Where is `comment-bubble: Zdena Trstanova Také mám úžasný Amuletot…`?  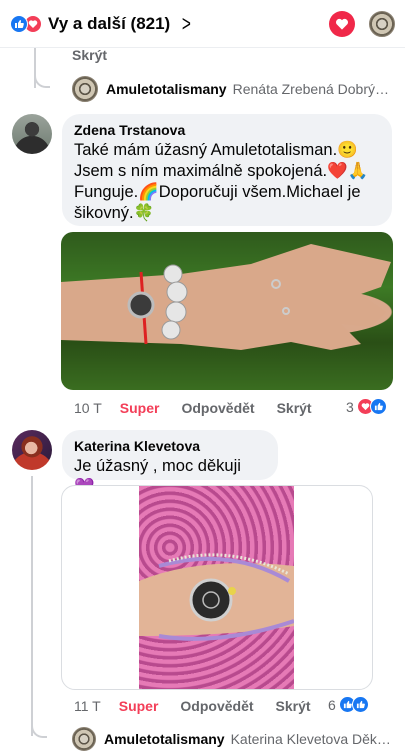
comment-bubble: Zdena Trstanova Také mám úžasný Amuletot… is located at coordinates (227, 170).